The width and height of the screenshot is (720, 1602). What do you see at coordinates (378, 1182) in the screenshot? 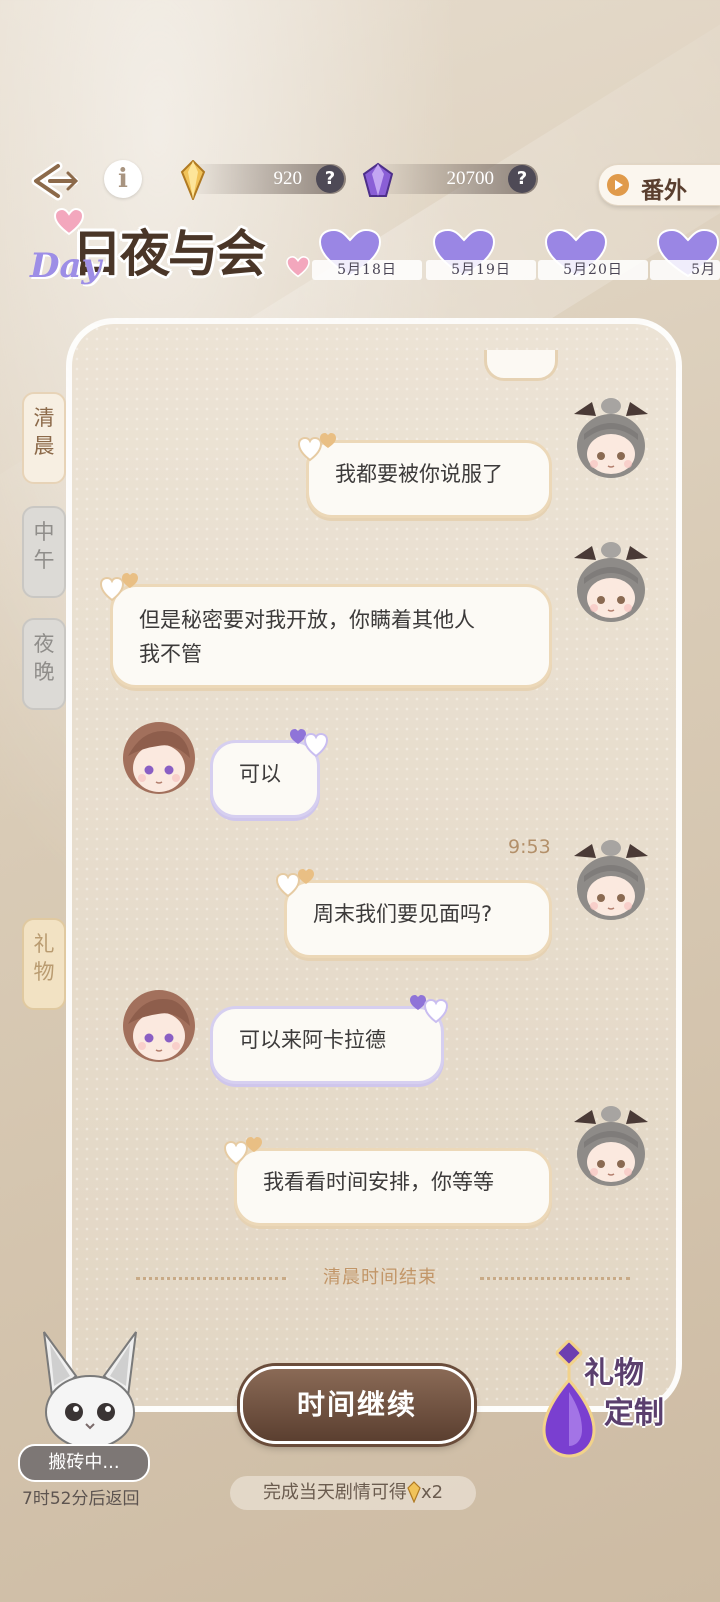
I see `message-text: 我看看时间安排，你等等` at bounding box center [378, 1182].